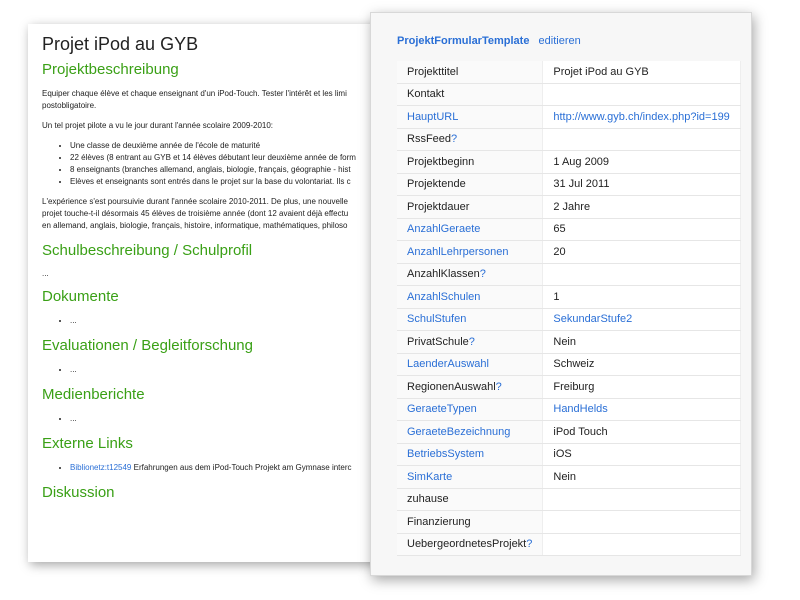 This screenshot has width=800, height=600. What do you see at coordinates (437, 319) in the screenshot?
I see `property-key-label: SchulStufen` at bounding box center [437, 319].